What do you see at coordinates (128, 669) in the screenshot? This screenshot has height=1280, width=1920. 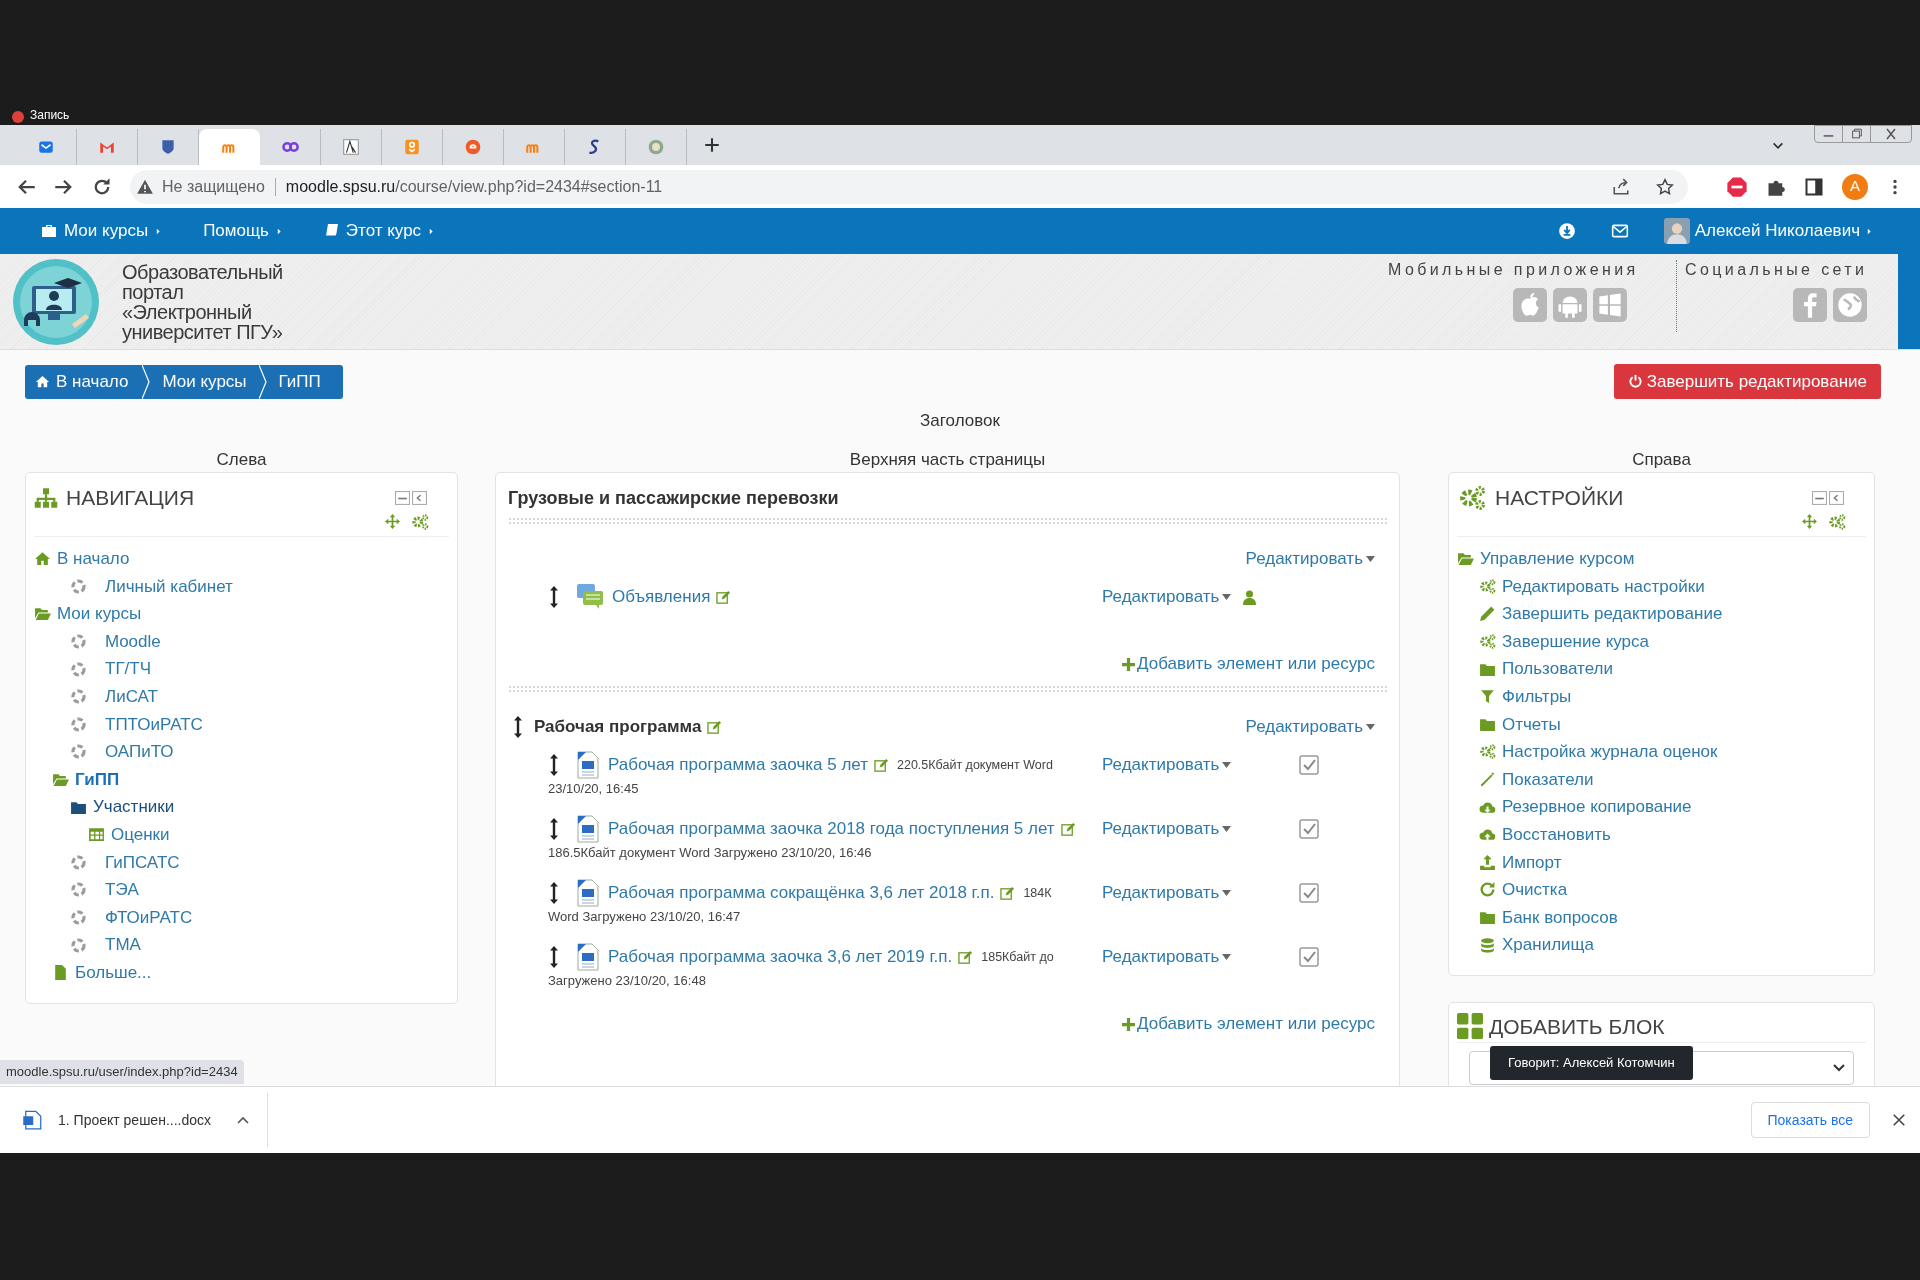 I see `nav-tree-link: ТГ/ТЧ` at bounding box center [128, 669].